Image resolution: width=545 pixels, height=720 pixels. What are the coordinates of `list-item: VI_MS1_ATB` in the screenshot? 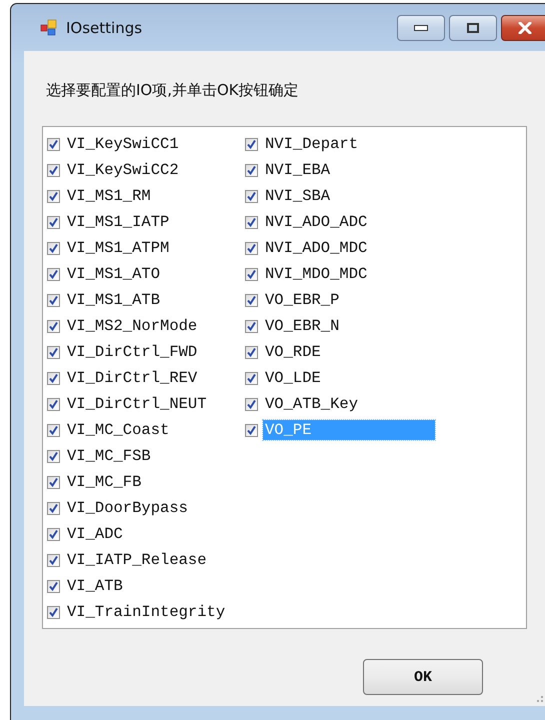 It's located at (113, 300).